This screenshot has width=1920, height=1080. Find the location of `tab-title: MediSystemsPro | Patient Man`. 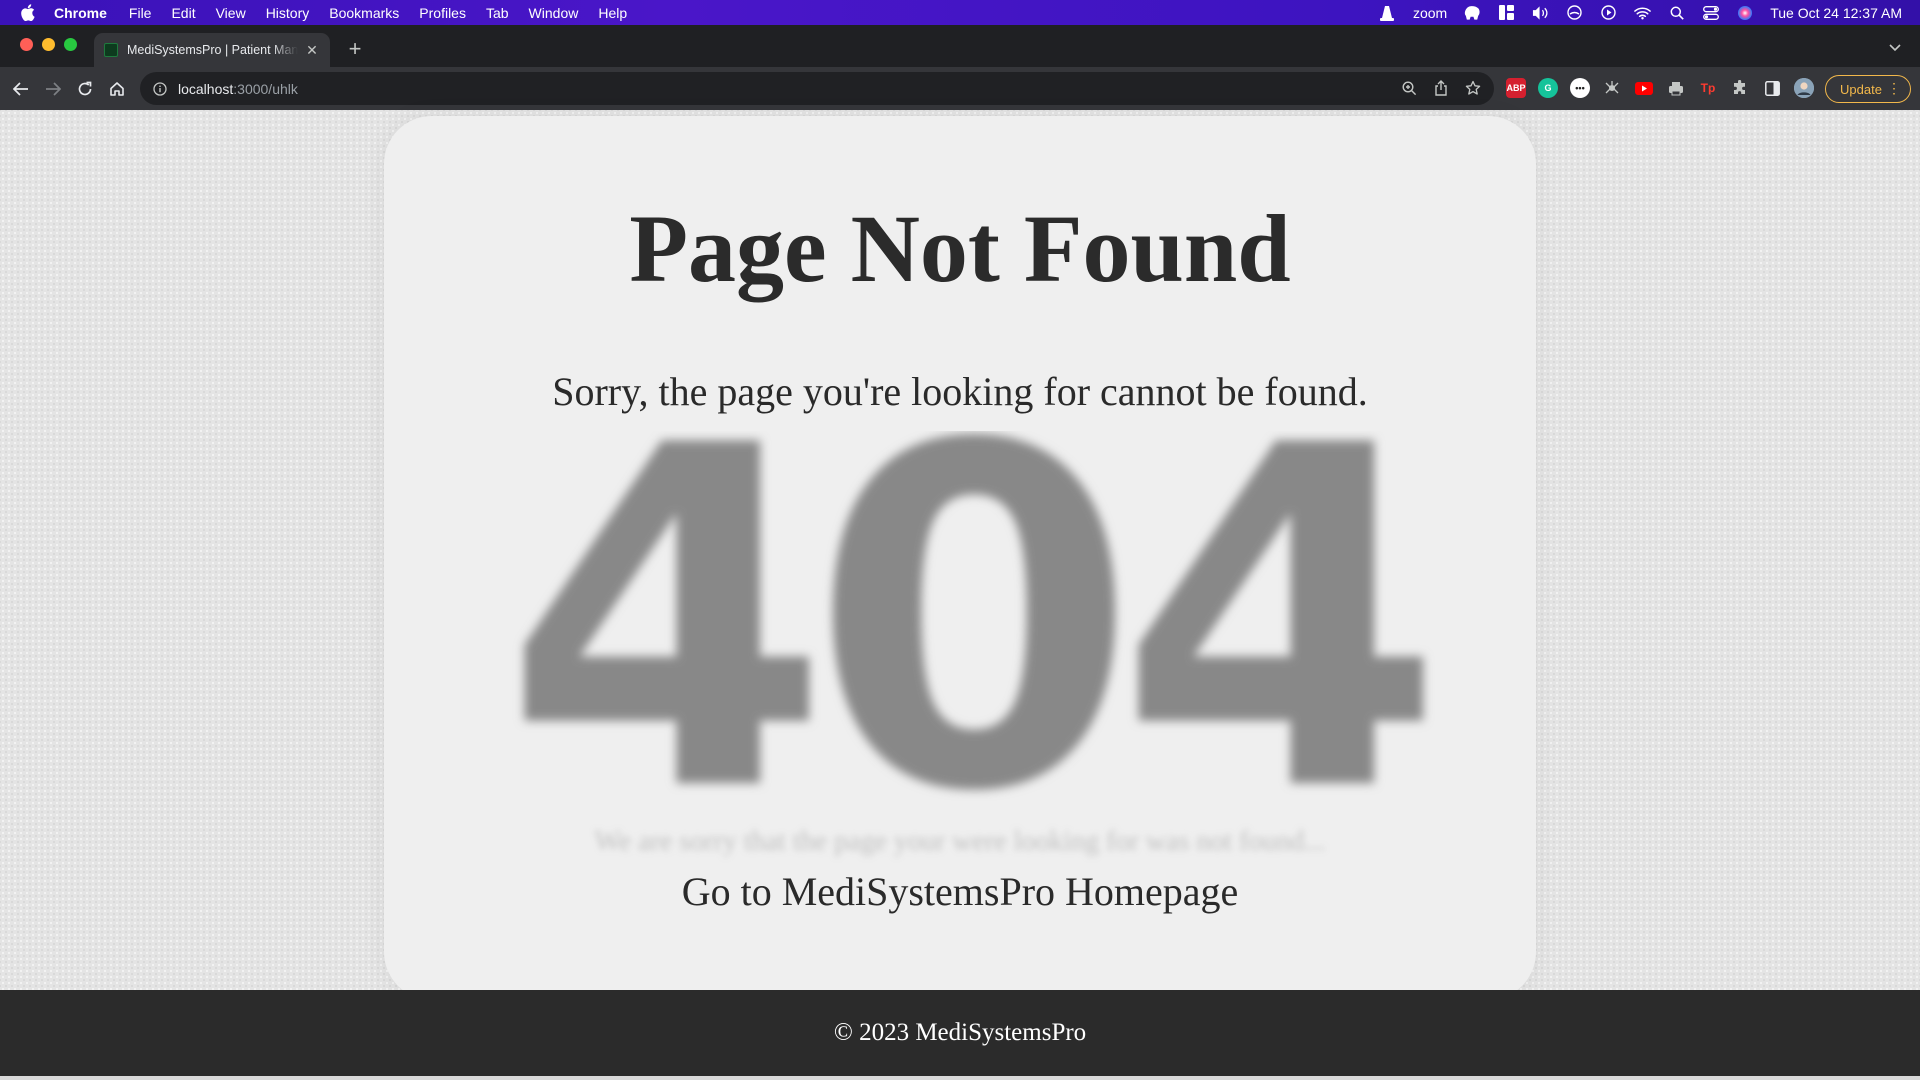

tab-title: MediSystemsPro | Patient Man is located at coordinates (212, 50).